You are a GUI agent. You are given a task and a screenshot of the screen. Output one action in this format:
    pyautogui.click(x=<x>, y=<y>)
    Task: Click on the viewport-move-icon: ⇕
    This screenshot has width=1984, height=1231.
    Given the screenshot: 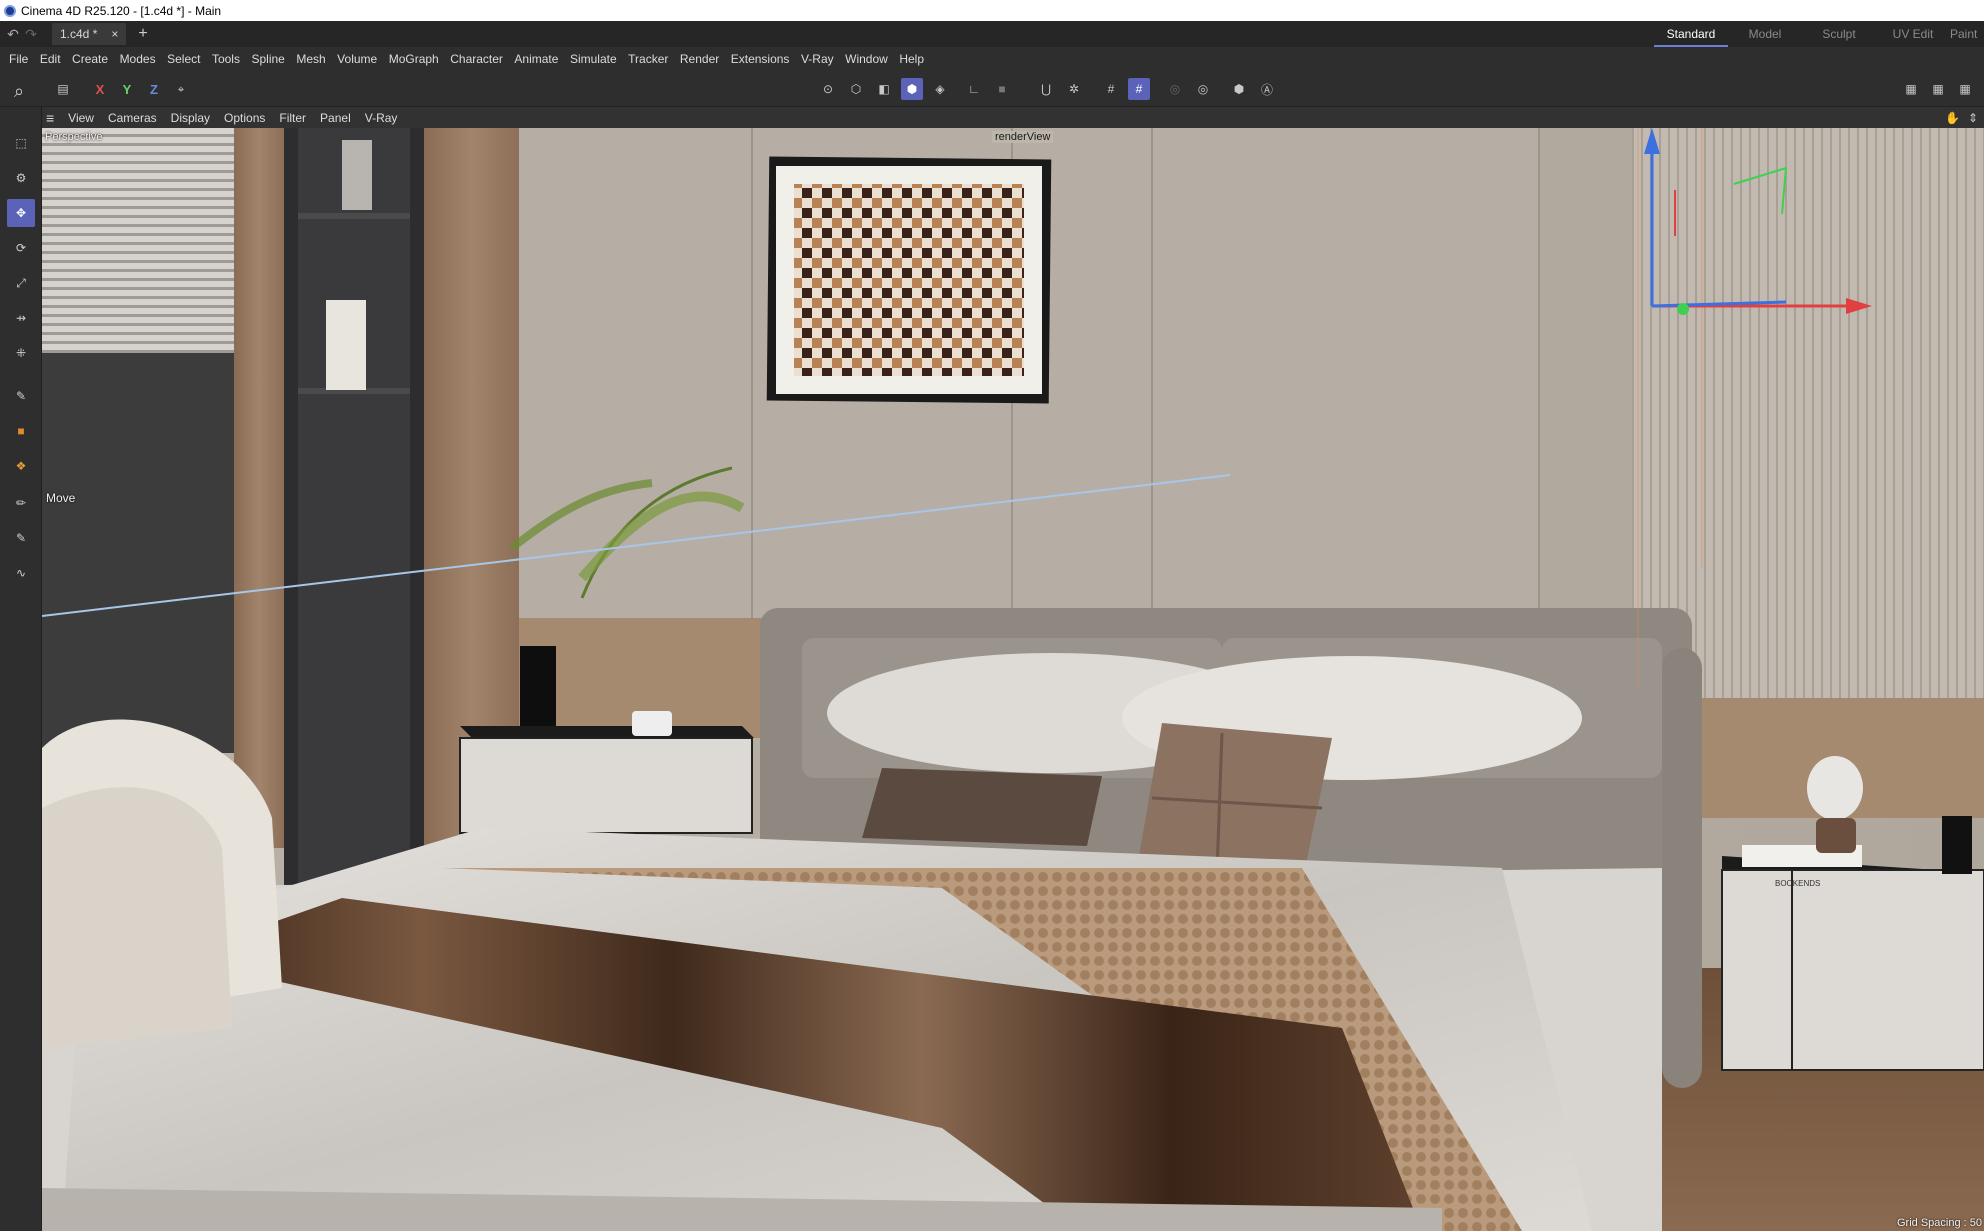 What is the action you would take?
    pyautogui.click(x=1973, y=118)
    